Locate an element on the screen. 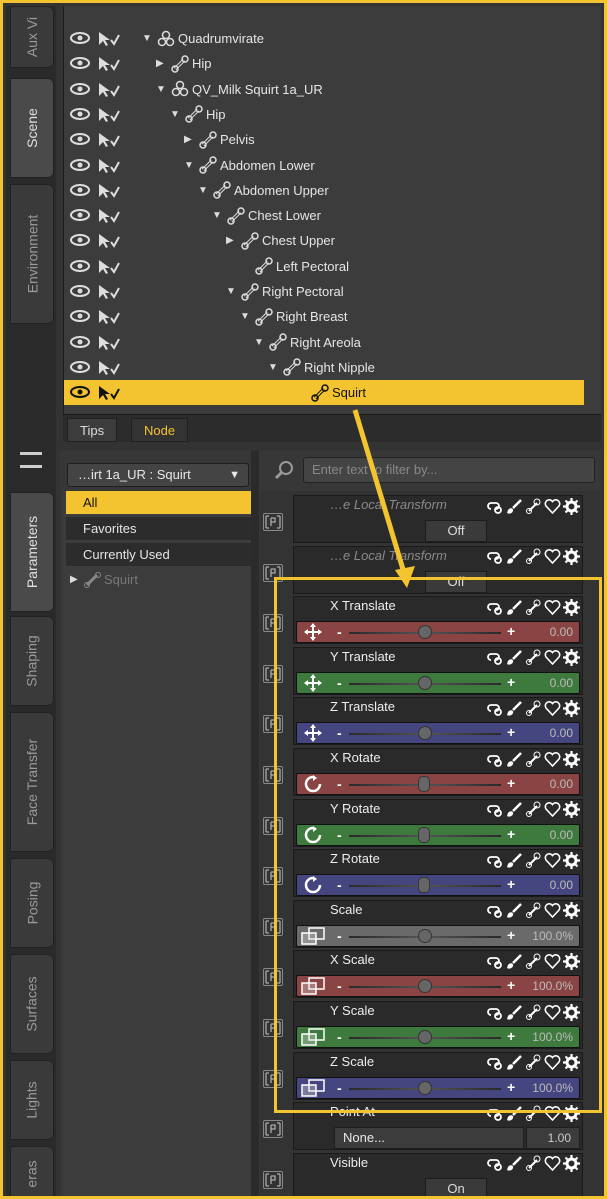 The width and height of the screenshot is (607, 1199). scene-node: ▼ Hip is located at coordinates (198, 114).